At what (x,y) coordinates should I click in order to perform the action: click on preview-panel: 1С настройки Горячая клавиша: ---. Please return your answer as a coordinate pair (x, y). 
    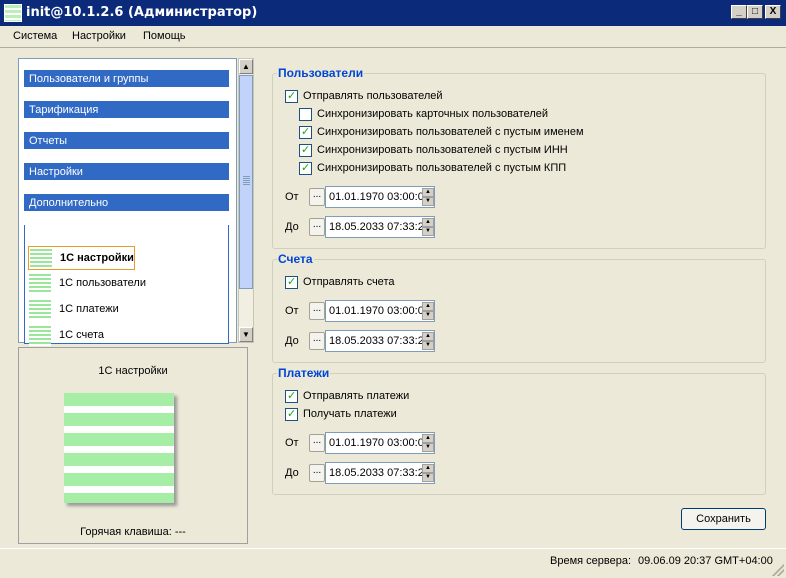
    Looking at the image, I should click on (133, 445).